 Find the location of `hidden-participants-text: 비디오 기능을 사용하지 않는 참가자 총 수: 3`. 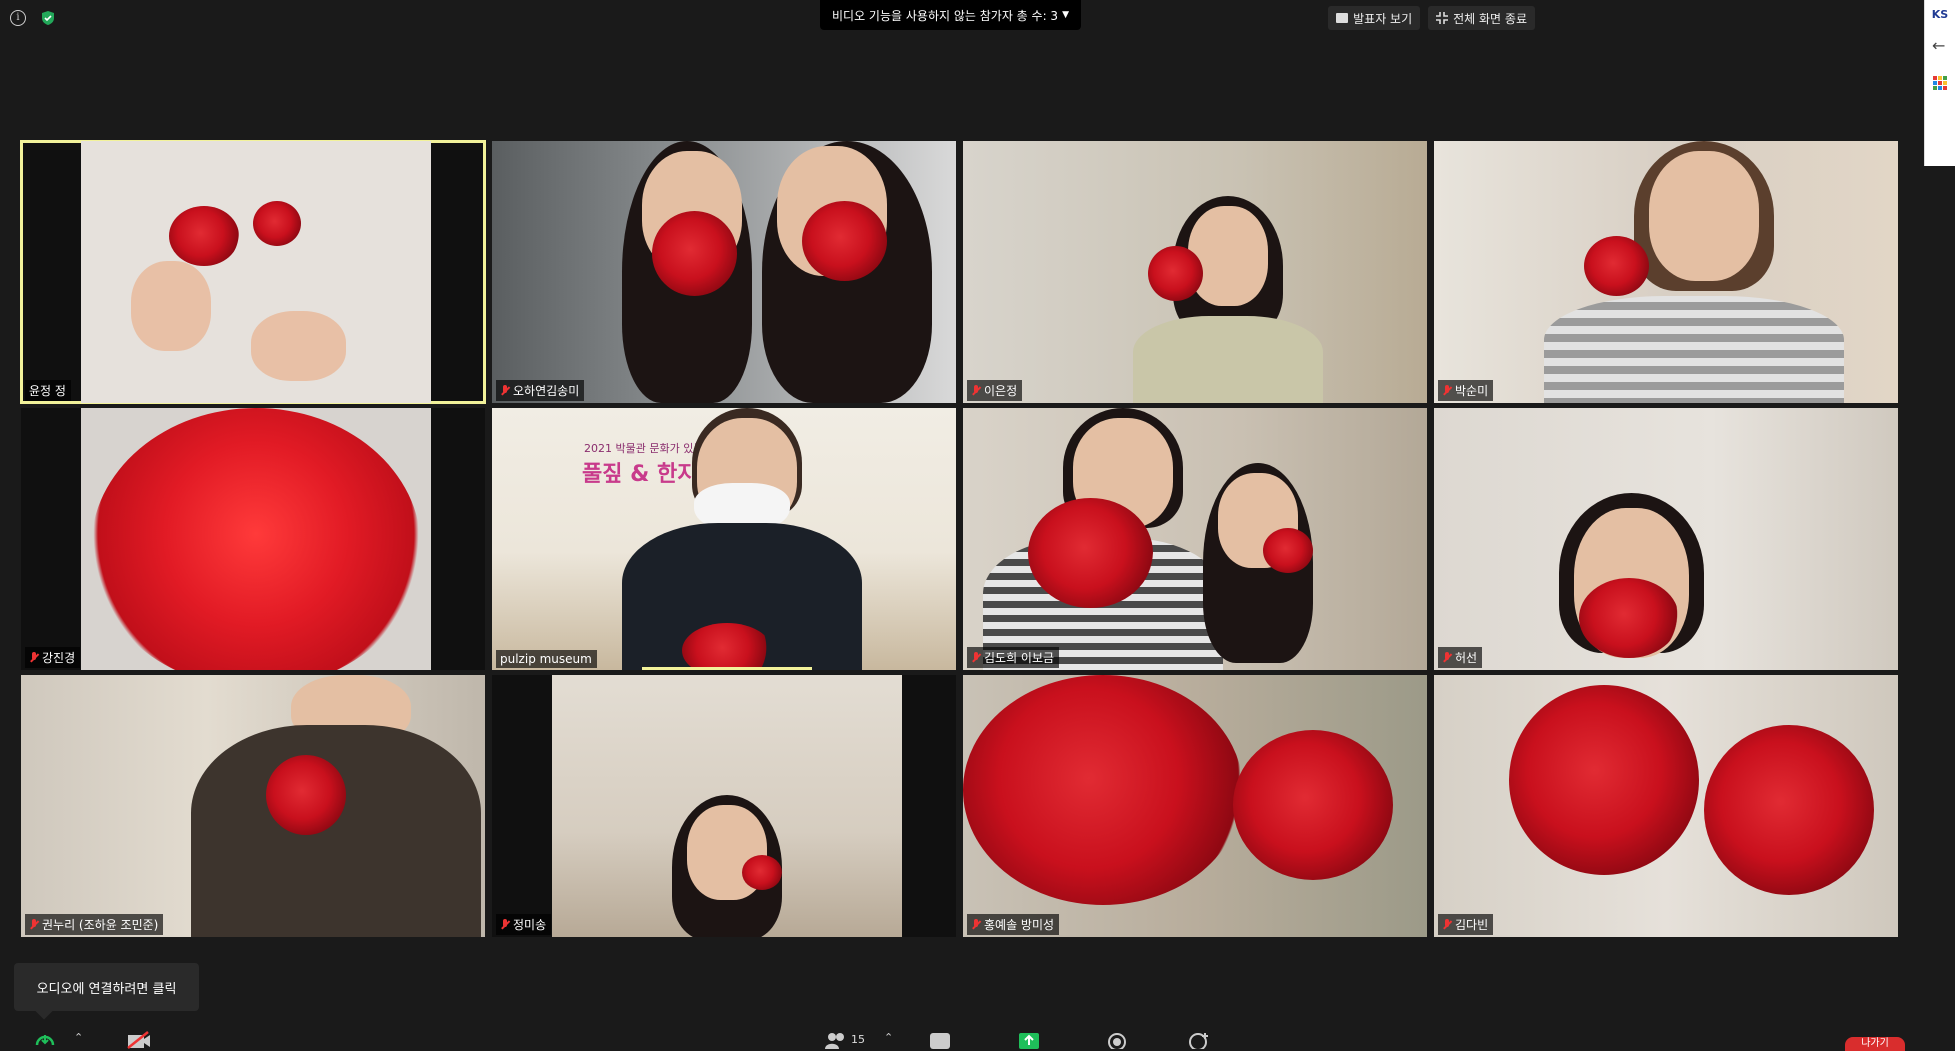

hidden-participants-text: 비디오 기능을 사용하지 않는 참가자 총 수: 3 is located at coordinates (945, 15).